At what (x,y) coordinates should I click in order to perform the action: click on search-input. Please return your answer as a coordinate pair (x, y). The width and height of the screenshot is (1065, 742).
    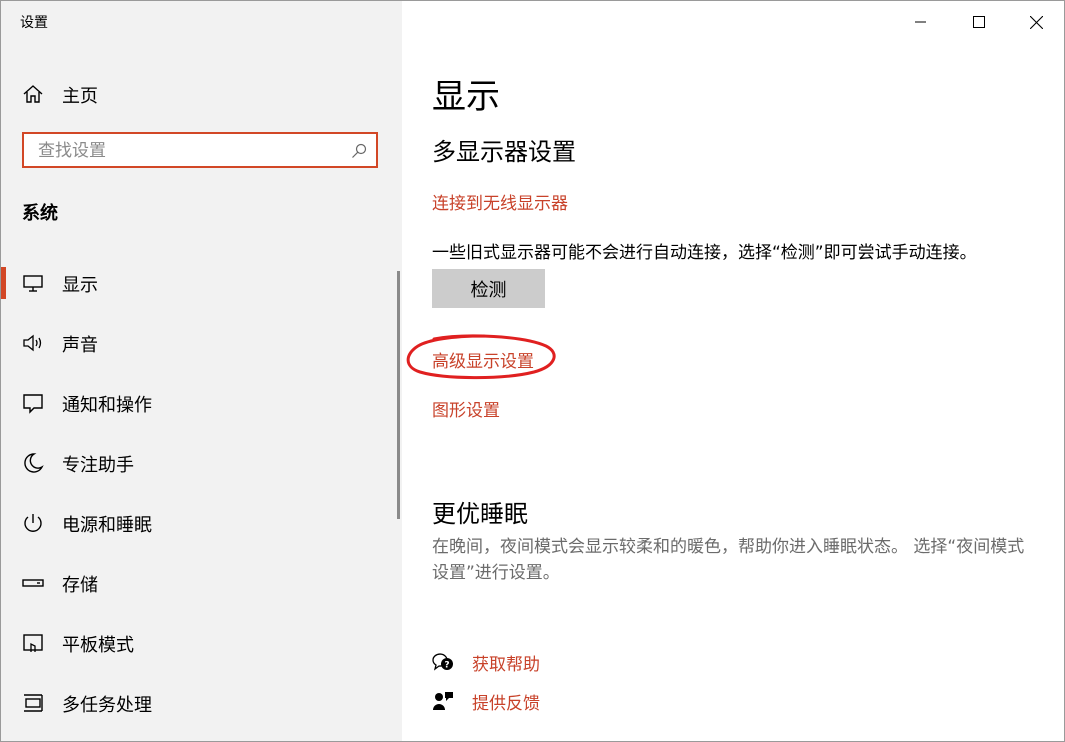
    Looking at the image, I should click on (188, 151).